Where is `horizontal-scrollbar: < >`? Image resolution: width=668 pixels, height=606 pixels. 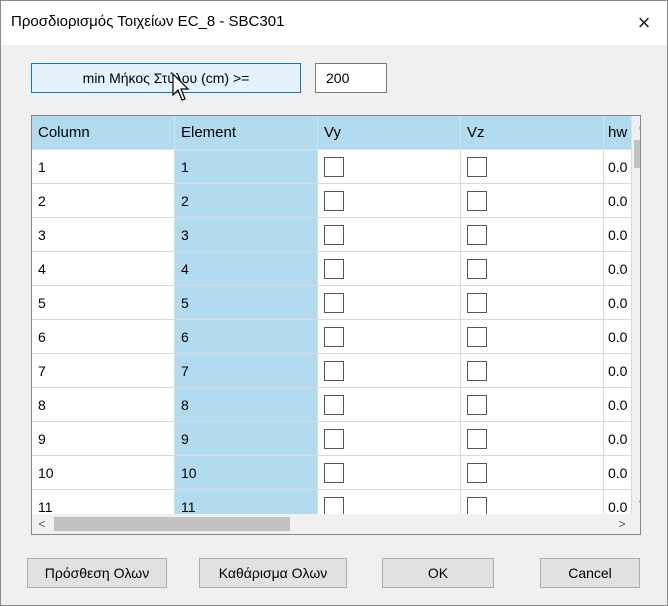 horizontal-scrollbar: < > is located at coordinates (332, 524).